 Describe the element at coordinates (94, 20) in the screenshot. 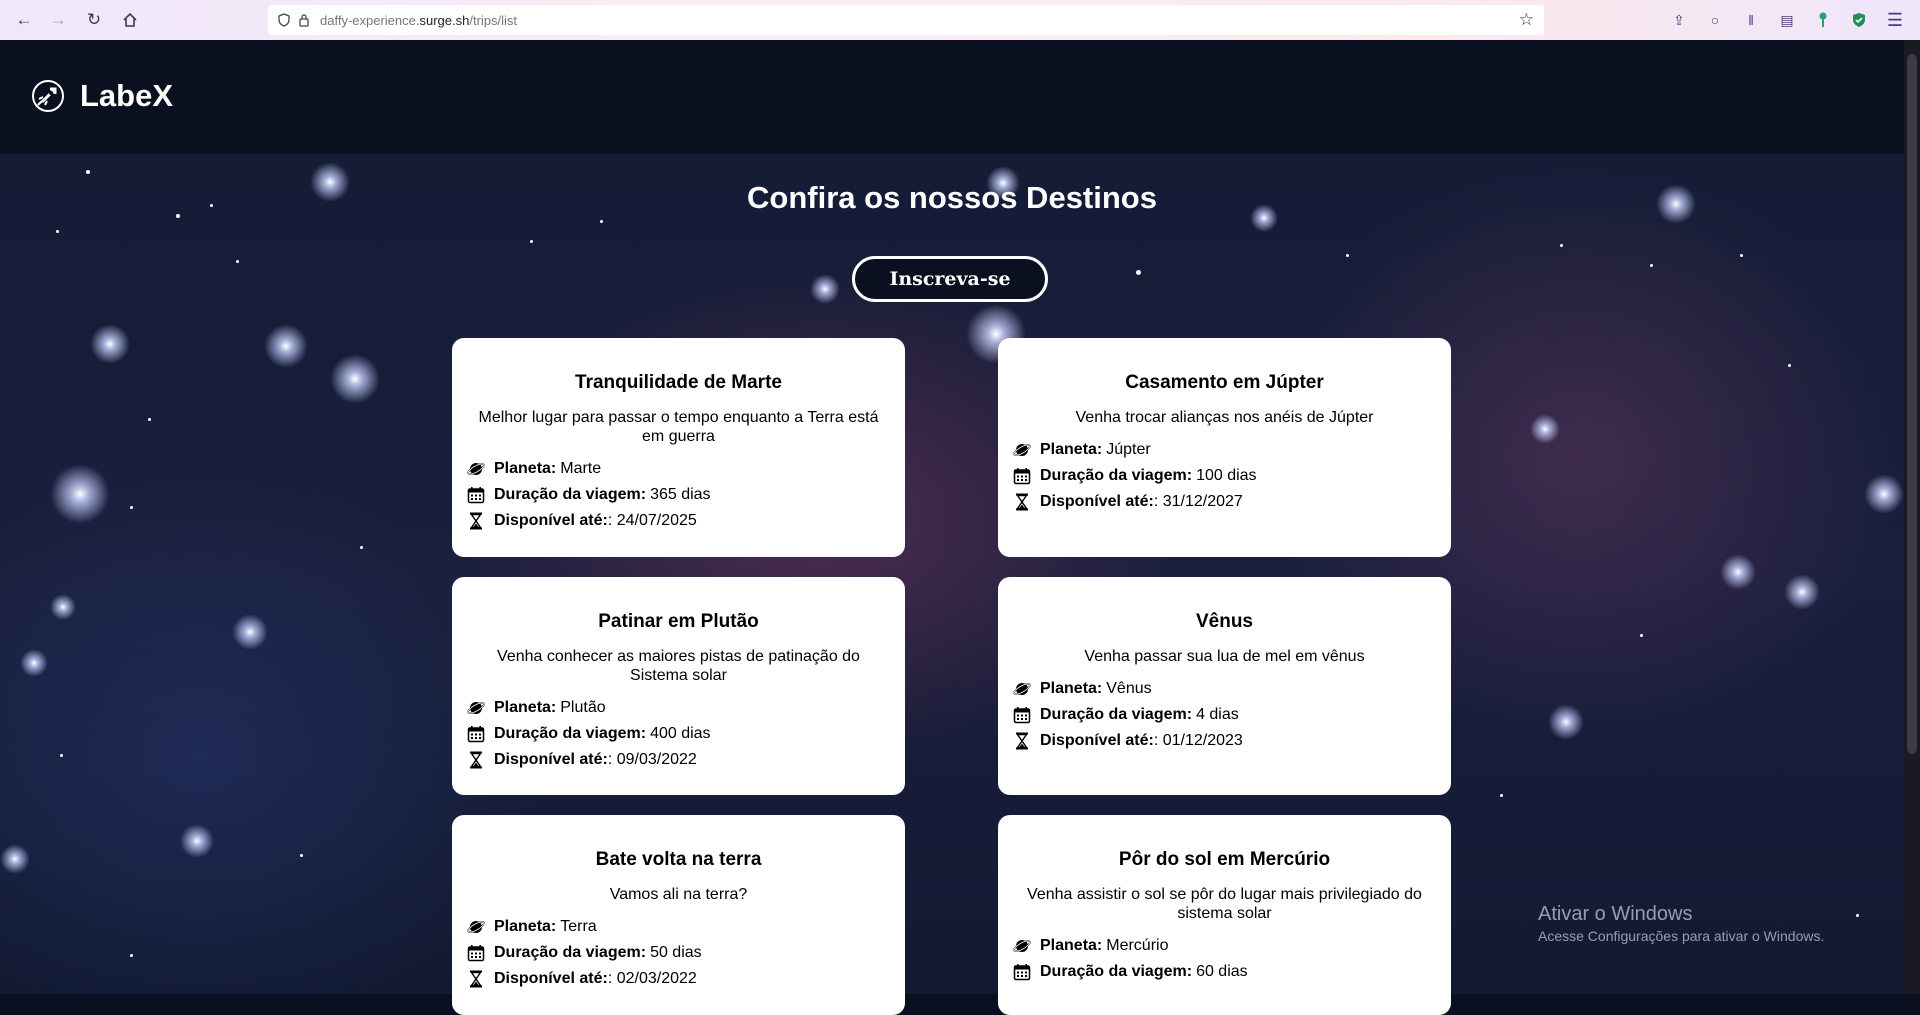

I see `reload-icon: ↻` at that location.